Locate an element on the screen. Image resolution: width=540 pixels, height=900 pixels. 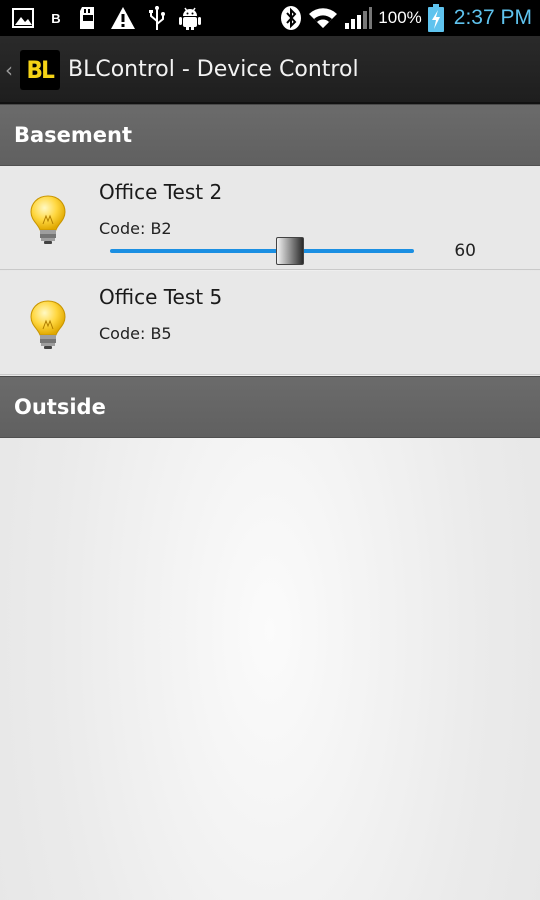
section-title: Basement is located at coordinates (73, 135).